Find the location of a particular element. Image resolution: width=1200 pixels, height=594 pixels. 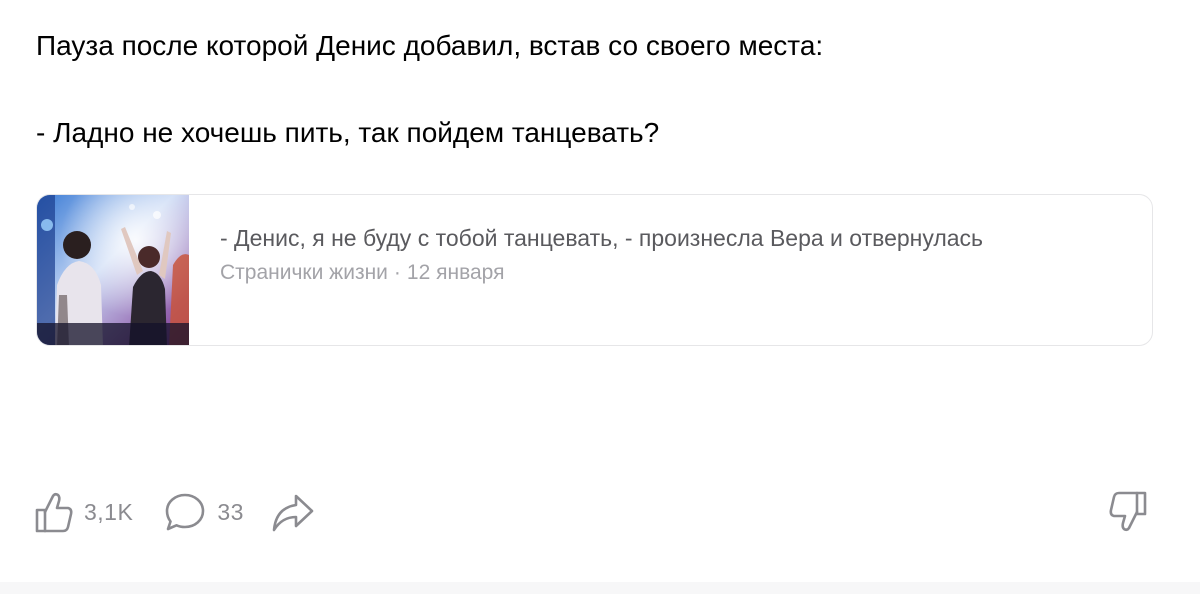

card-date: 12 января is located at coordinates (455, 272).